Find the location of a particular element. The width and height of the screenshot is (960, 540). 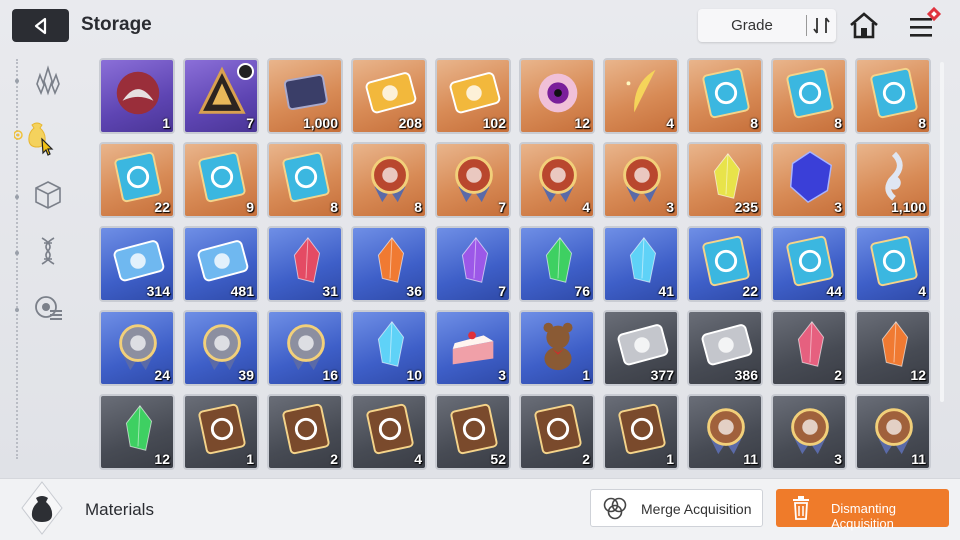

inventory-item: 235 is located at coordinates (725, 180).